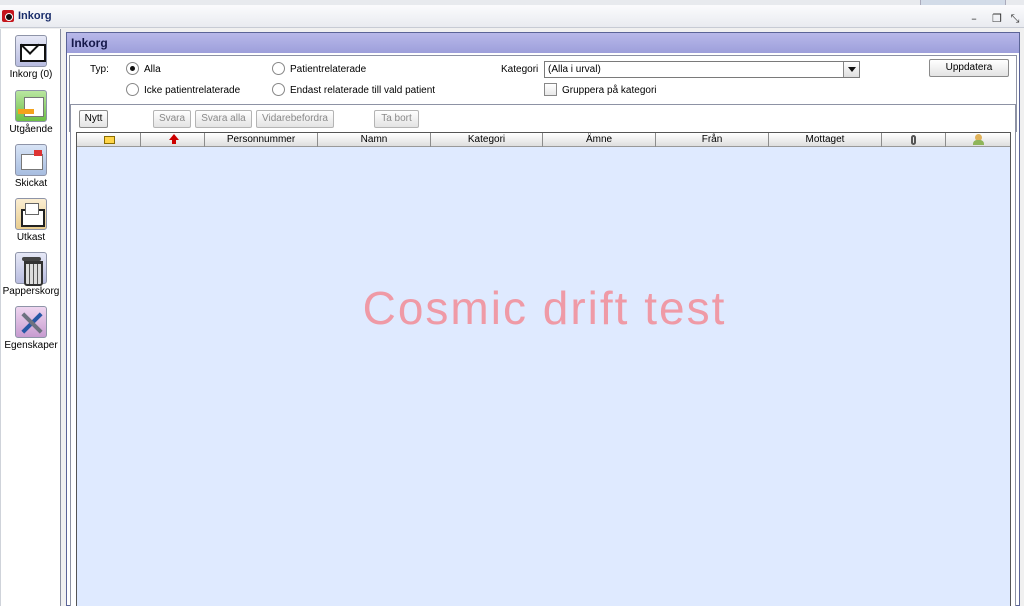 The height and width of the screenshot is (606, 1024). I want to click on attachment-icon, so click(913, 140).